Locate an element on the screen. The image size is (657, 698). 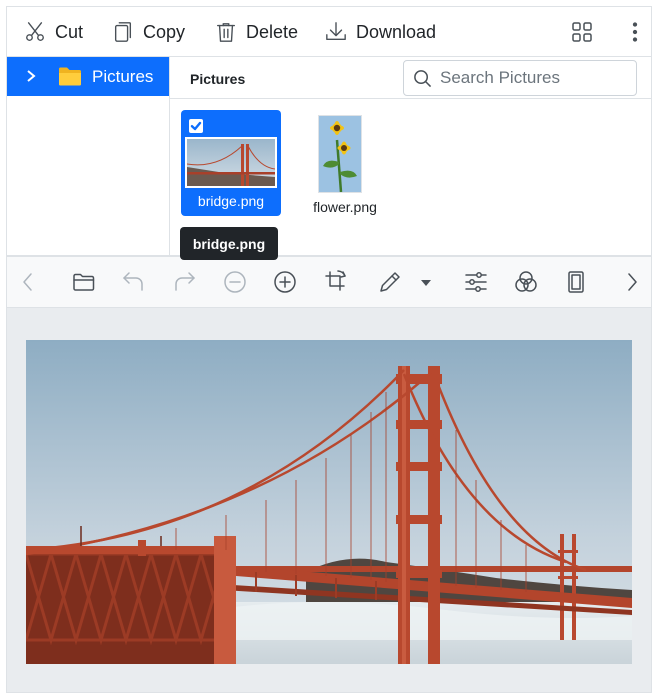
cut-button: Cut is located at coordinates (53, 32).